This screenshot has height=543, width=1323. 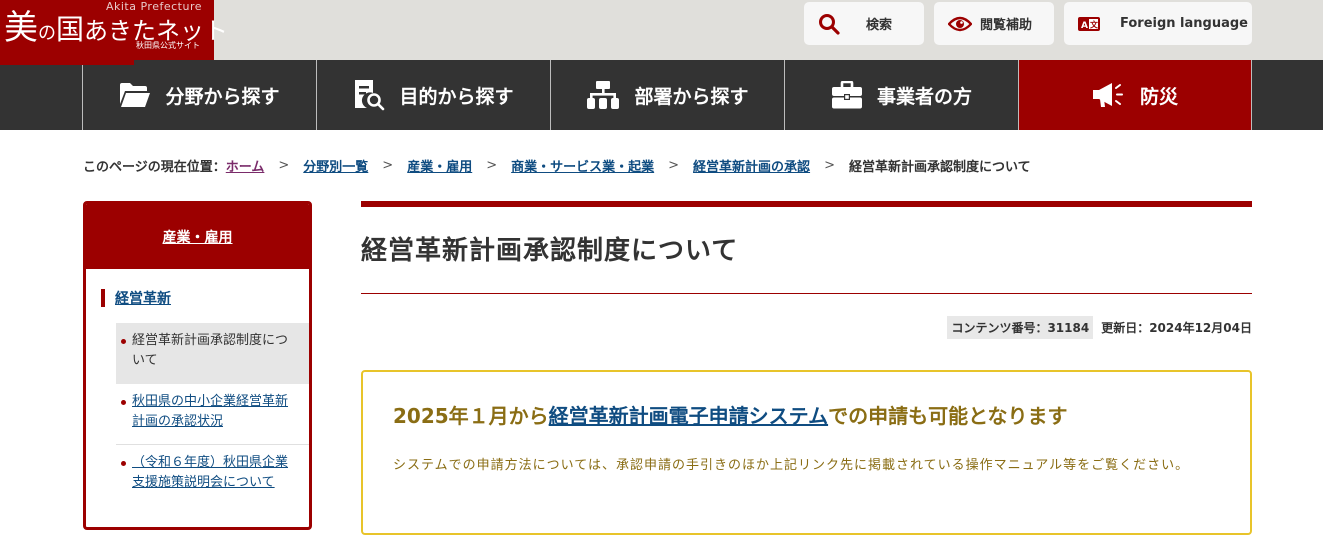 What do you see at coordinates (143, 298) in the screenshot?
I see `sidebar-category-link: 経営革新` at bounding box center [143, 298].